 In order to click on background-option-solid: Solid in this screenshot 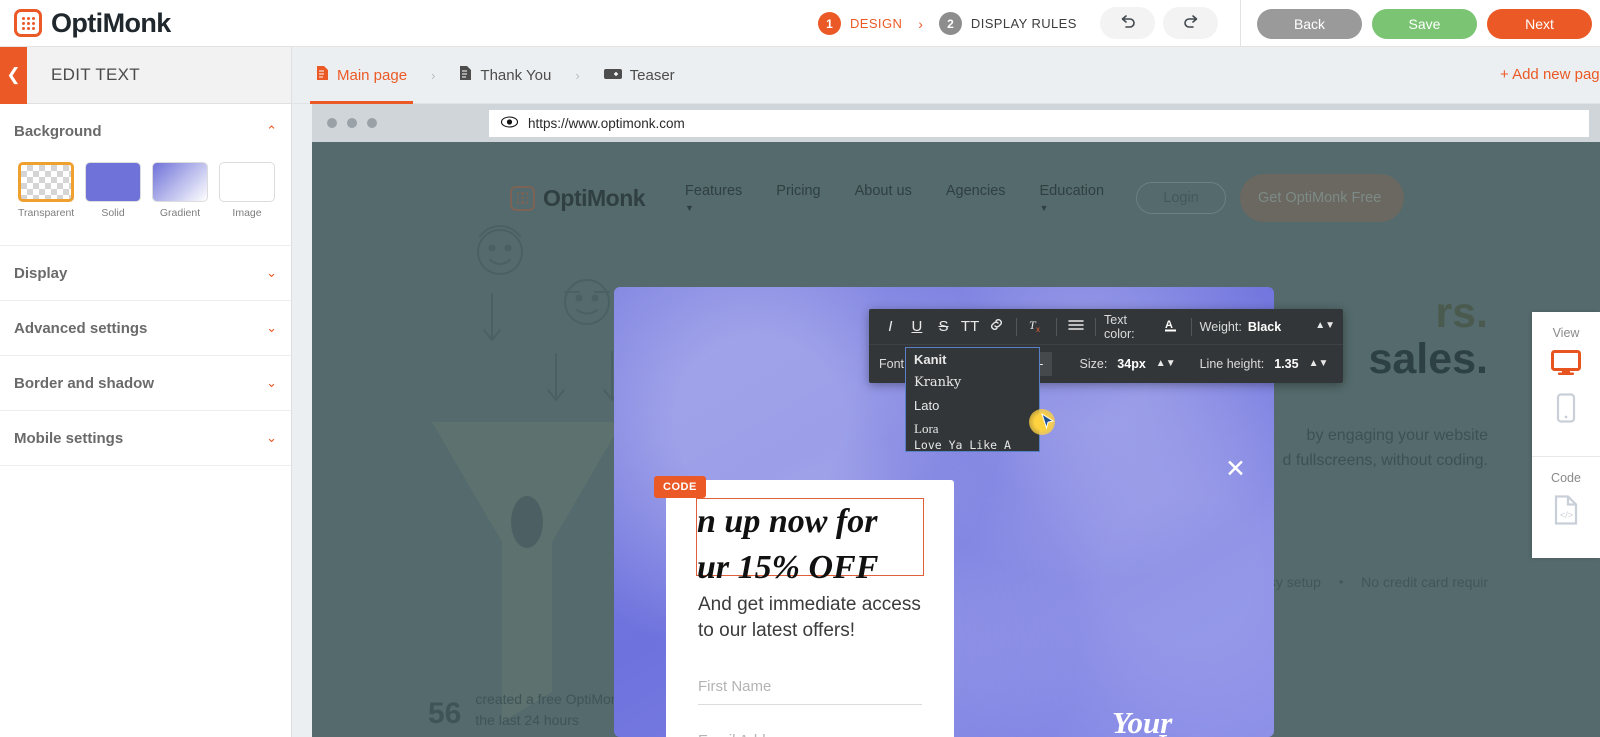, I will do `click(113, 190)`.